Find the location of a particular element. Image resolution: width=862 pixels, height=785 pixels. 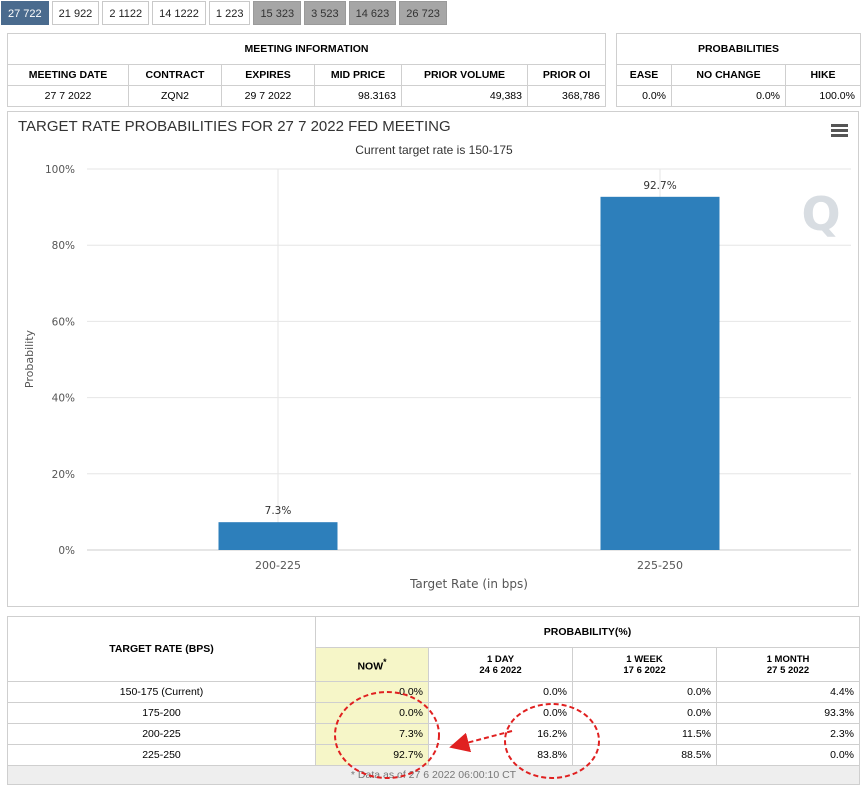

tab-meeting-1: 27 722 is located at coordinates (25, 13).